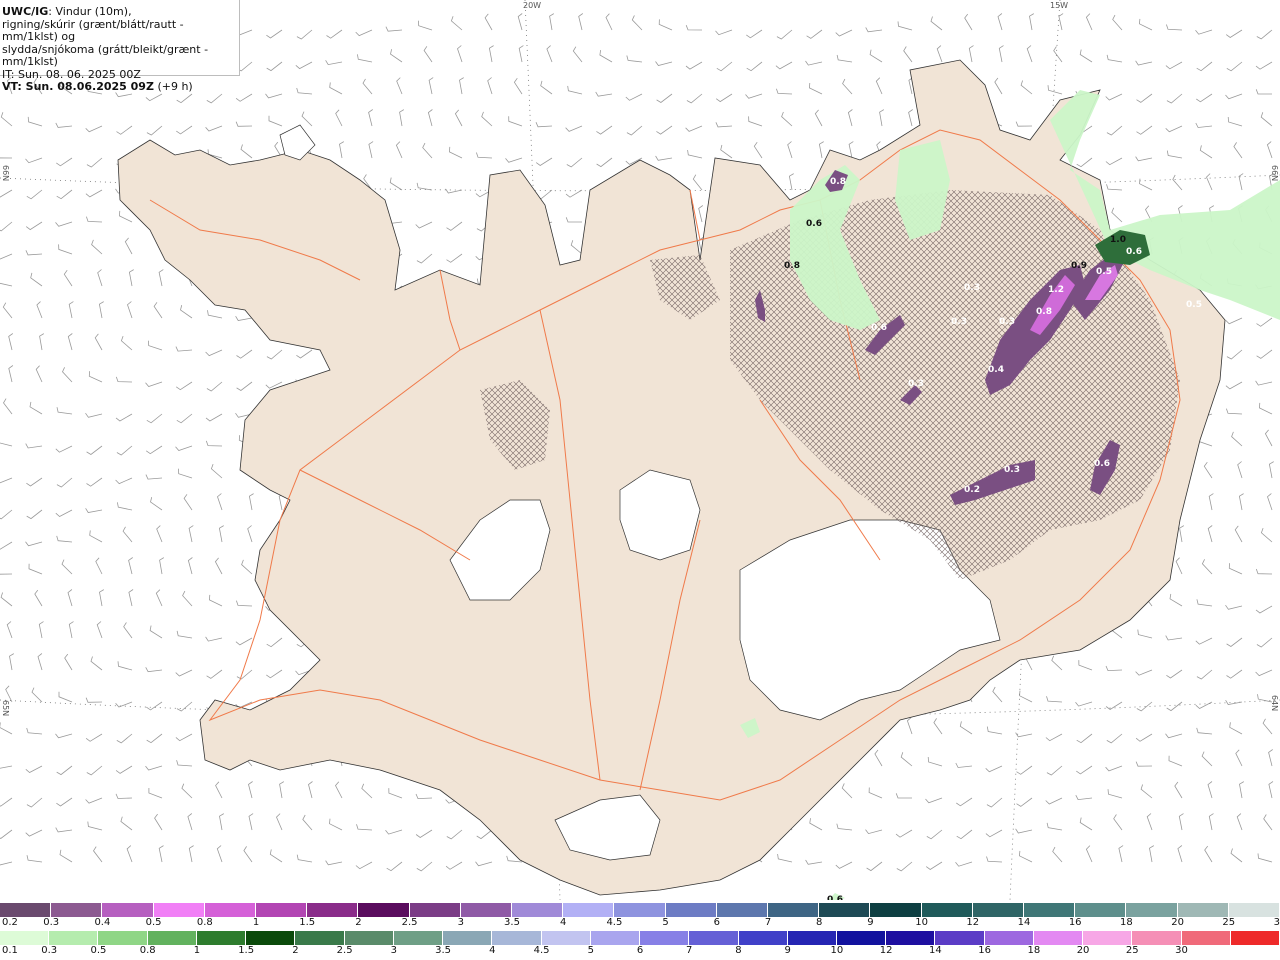  What do you see at coordinates (78, 86) in the screenshot?
I see `valid-time: VT: Sun. 08.06.2025 09Z` at bounding box center [78, 86].